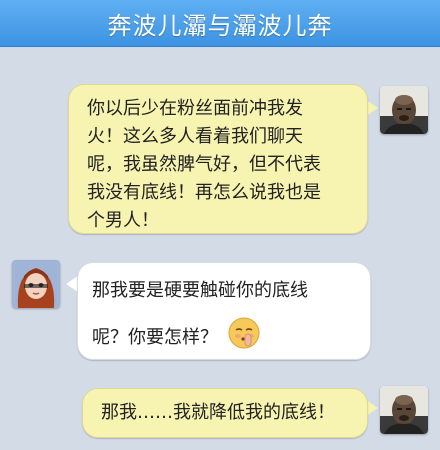 The image size is (440, 450). I want to click on chat-title: 奔波儿灞与灞波儿奔, so click(220, 25).